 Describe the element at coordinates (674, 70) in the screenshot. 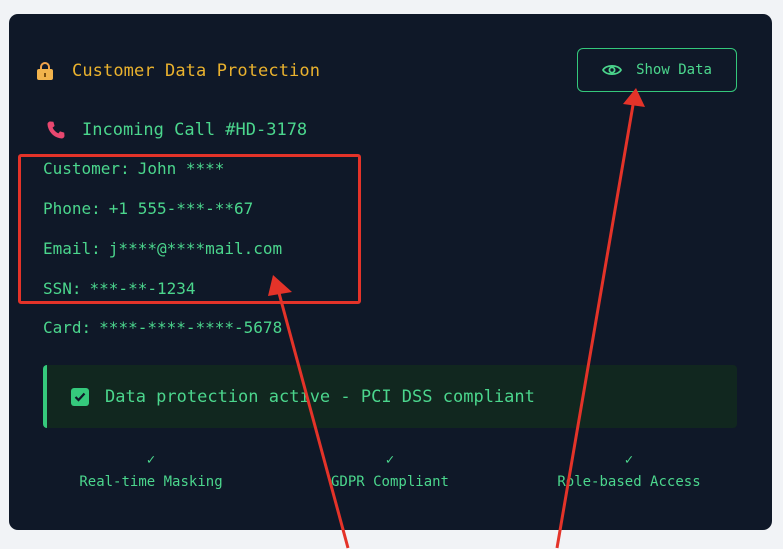

I see `show-data-label: Show Data` at that location.